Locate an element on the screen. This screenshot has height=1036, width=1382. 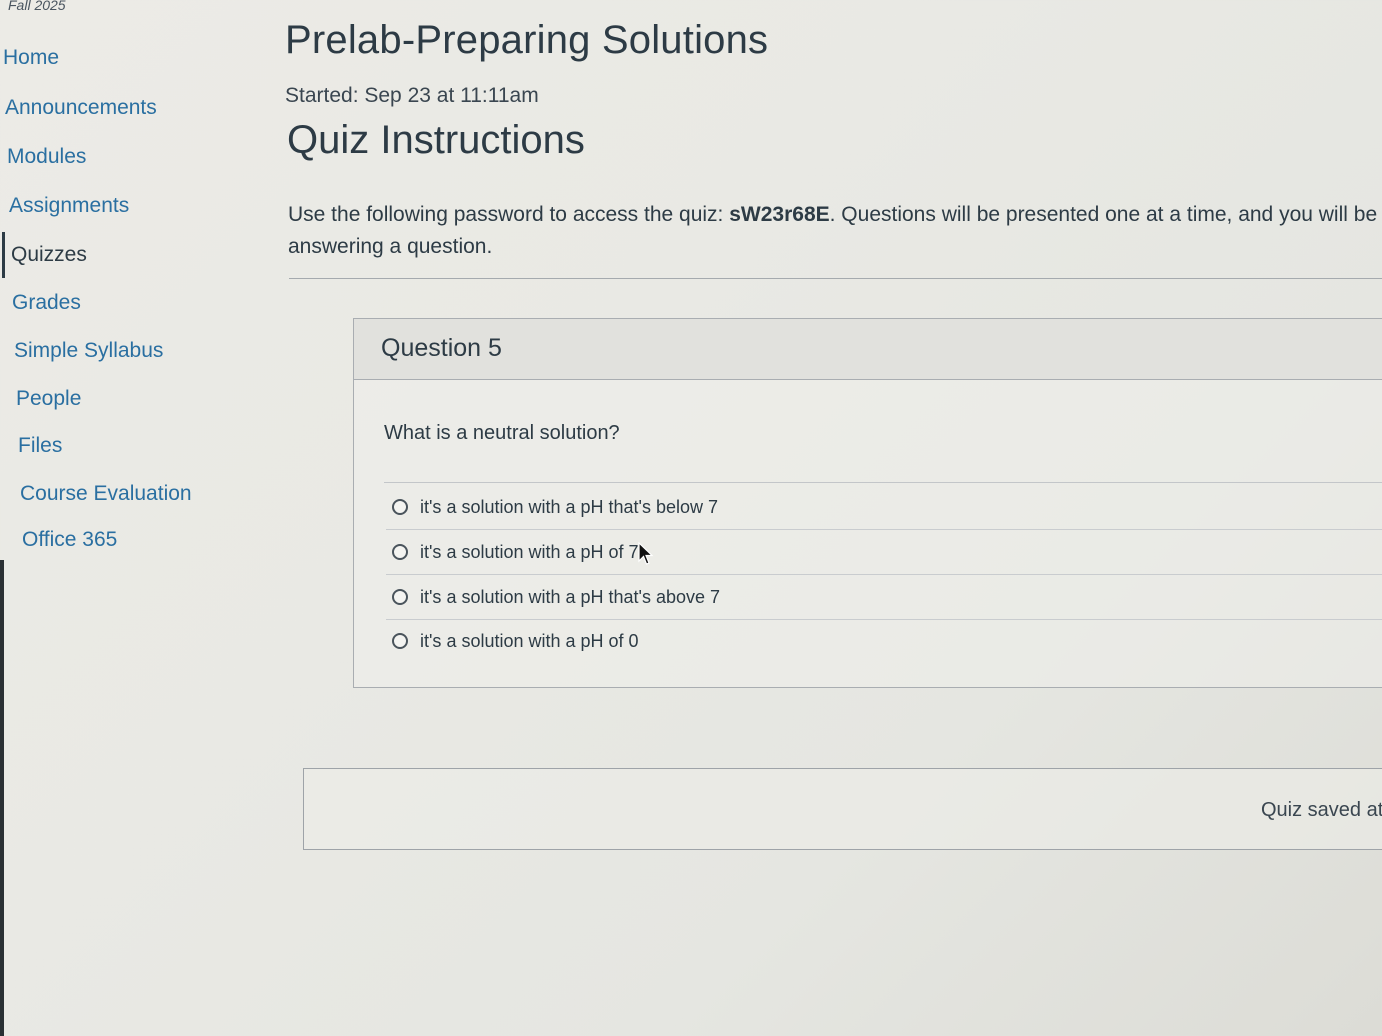
nav-item-home: Home is located at coordinates (31, 58).